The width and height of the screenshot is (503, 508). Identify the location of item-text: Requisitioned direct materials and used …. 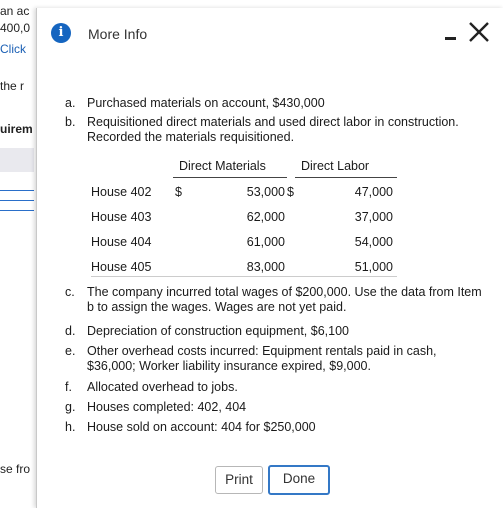
(273, 129).